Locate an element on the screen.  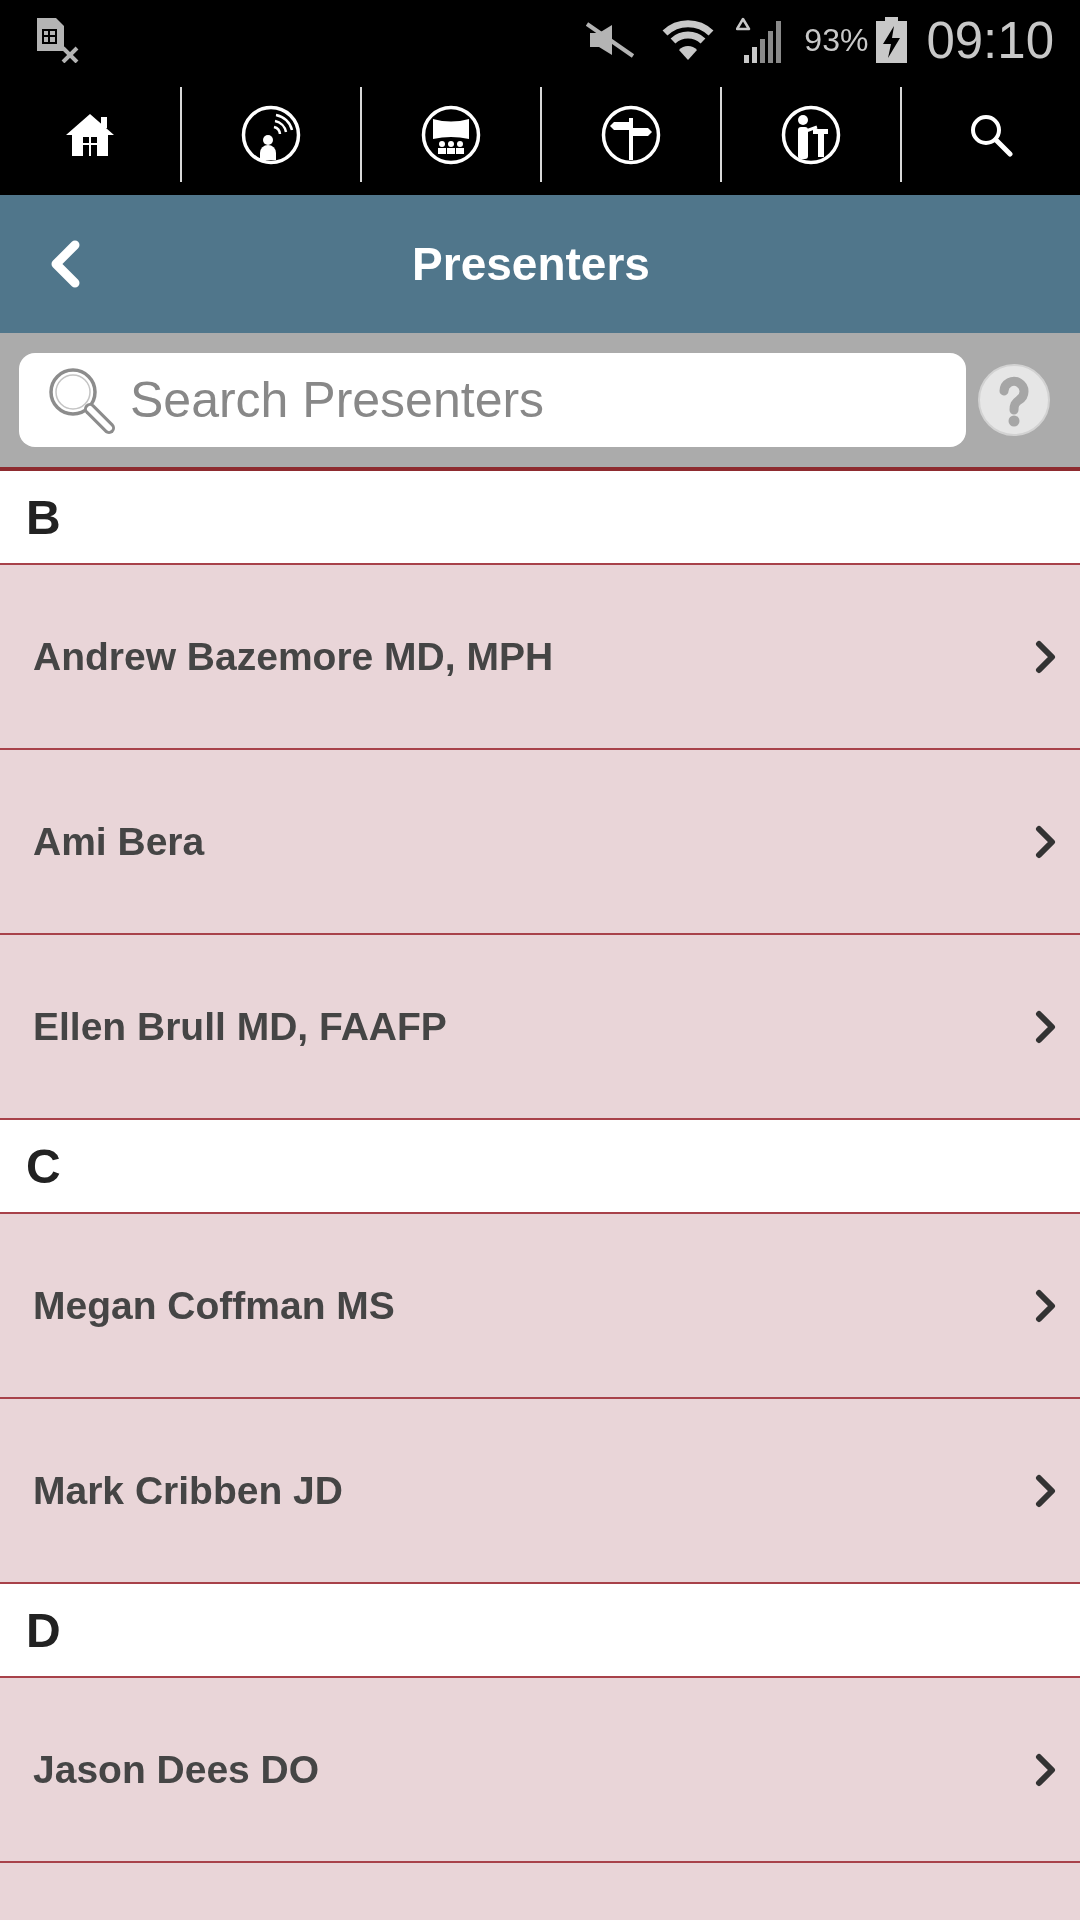
battery-charging-icon is located at coordinates (892, 40).